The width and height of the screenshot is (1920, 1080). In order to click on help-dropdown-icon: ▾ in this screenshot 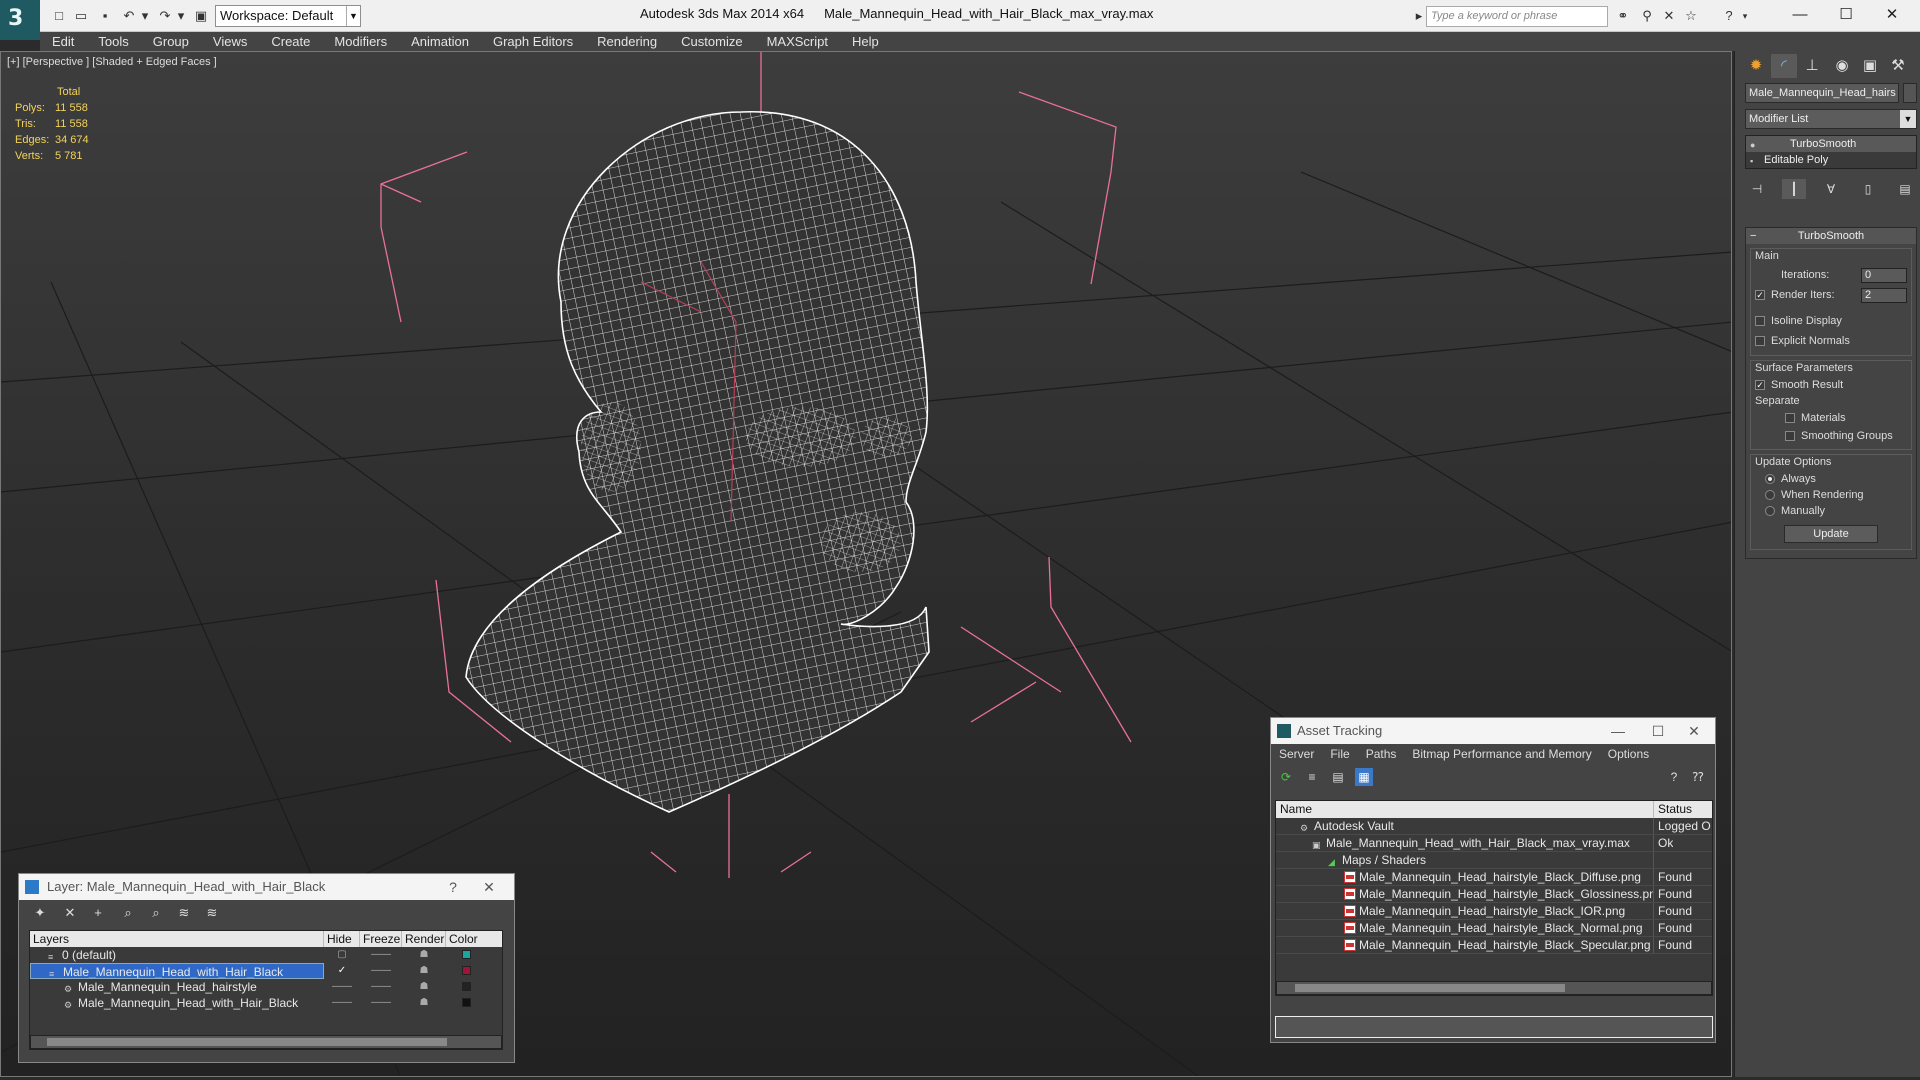, I will do `click(1745, 16)`.